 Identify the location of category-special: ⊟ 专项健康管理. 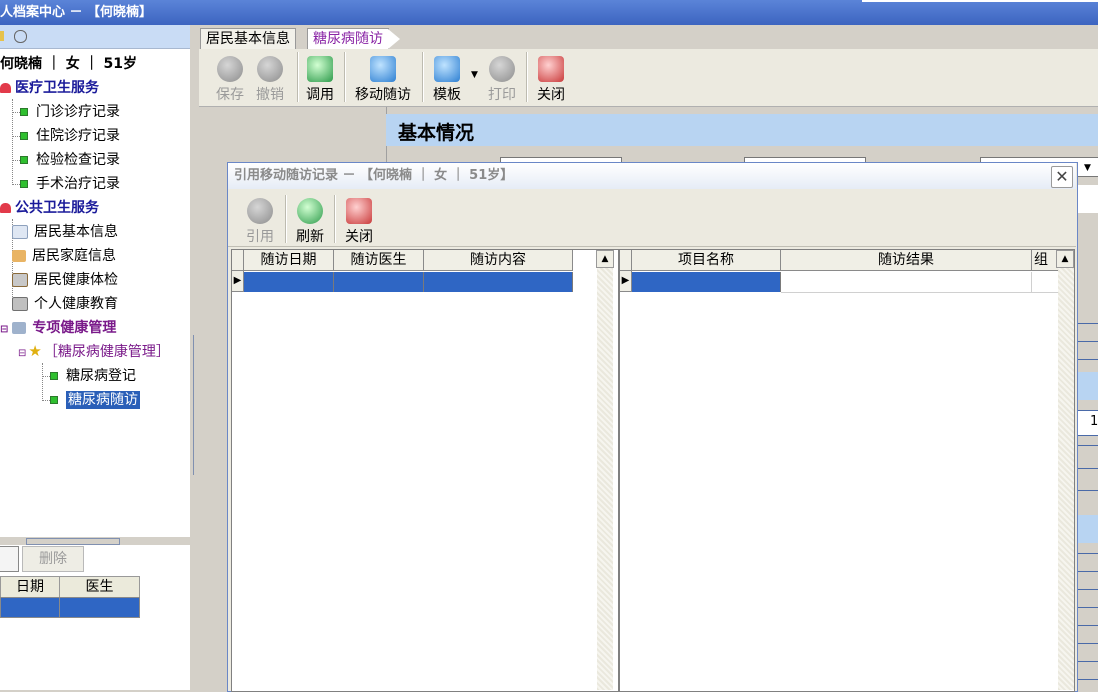
(58, 327).